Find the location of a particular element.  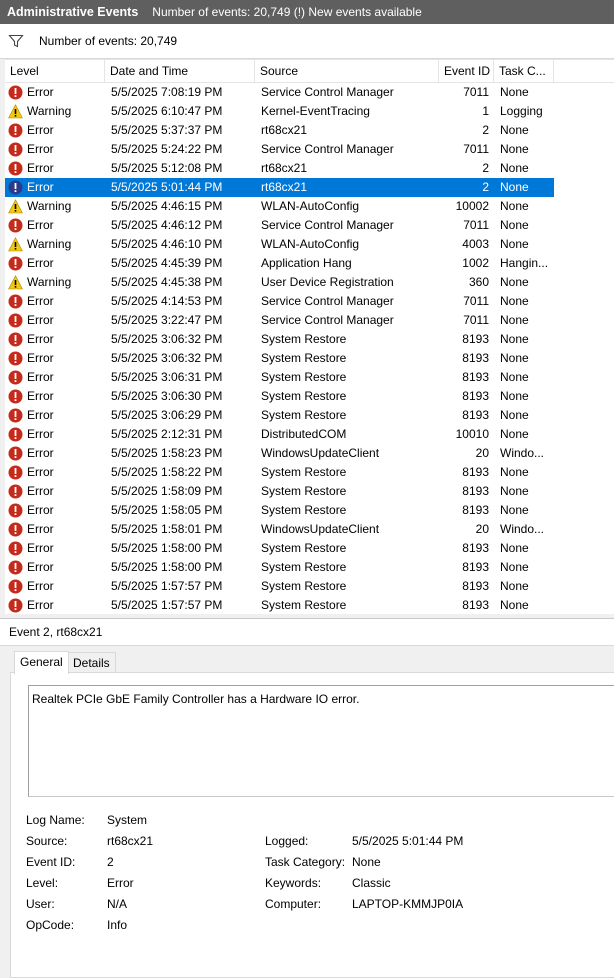

event-date: 5/5/2025 4:45:39 PM is located at coordinates (167, 263).